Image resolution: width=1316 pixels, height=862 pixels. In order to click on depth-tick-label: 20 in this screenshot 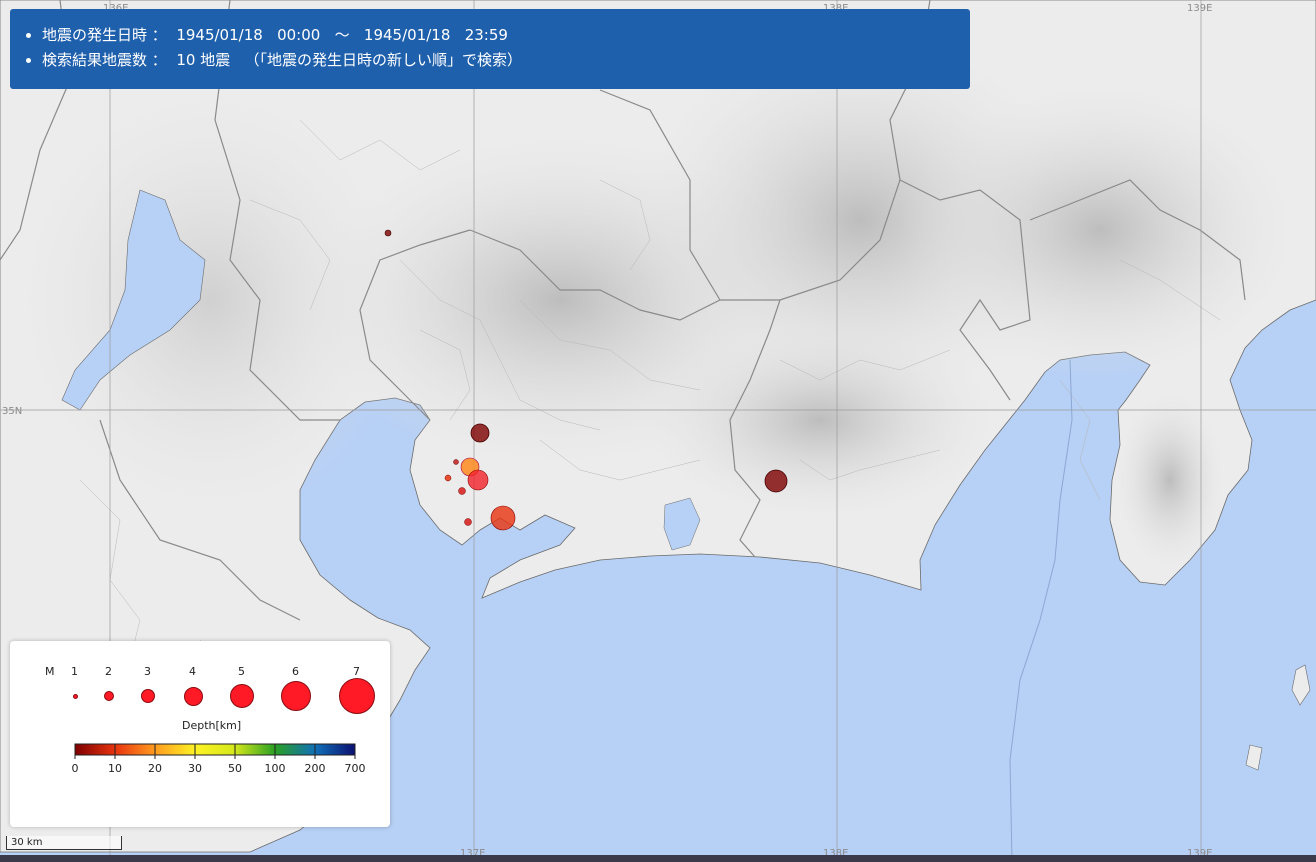, I will do `click(155, 768)`.